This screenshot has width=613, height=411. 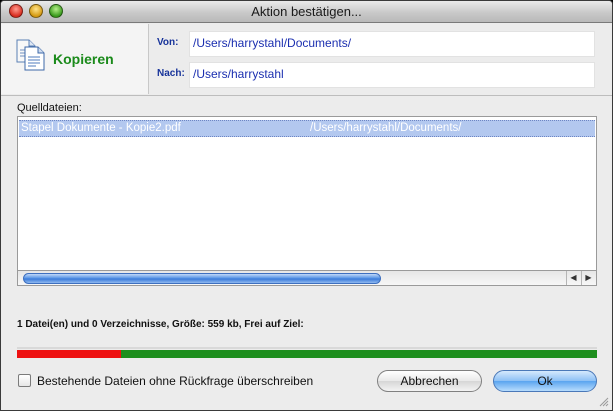 What do you see at coordinates (588, 278) in the screenshot?
I see `scroll-right-icon: ▶` at bounding box center [588, 278].